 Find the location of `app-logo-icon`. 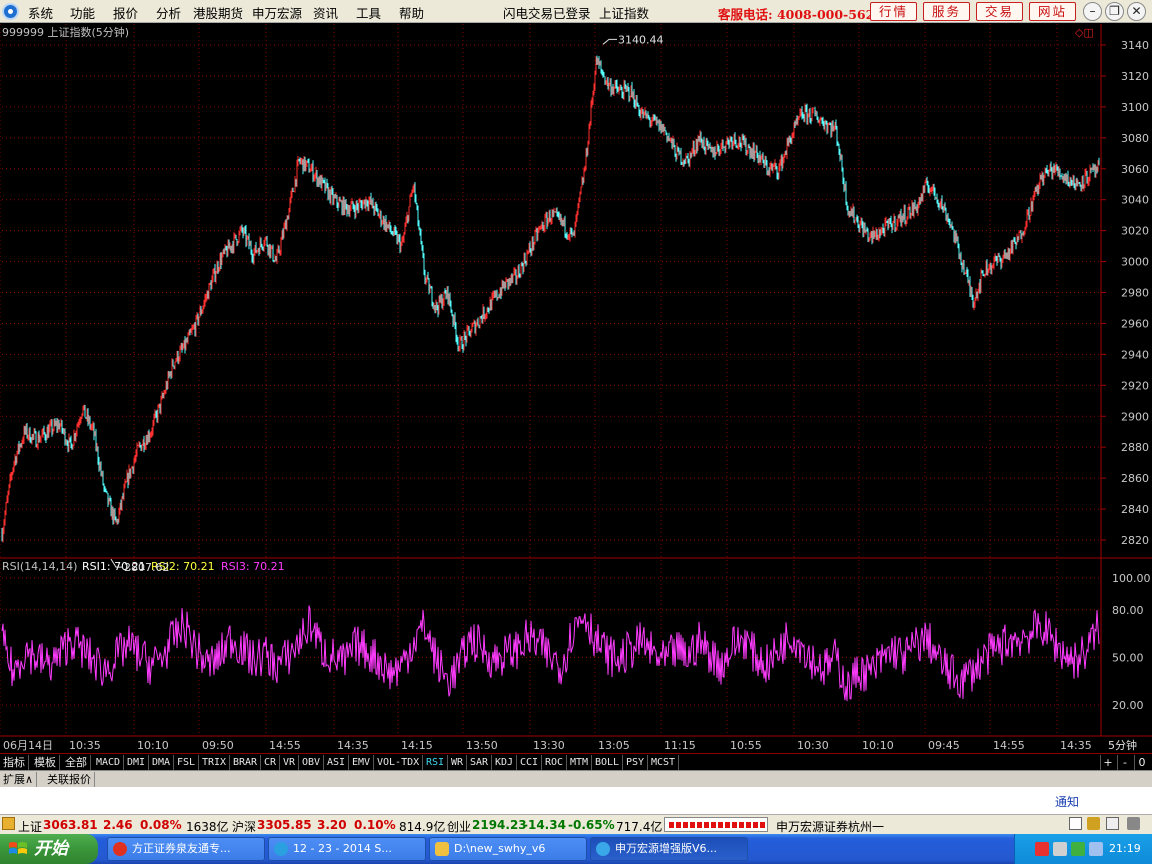

app-logo-icon is located at coordinates (10, 11).